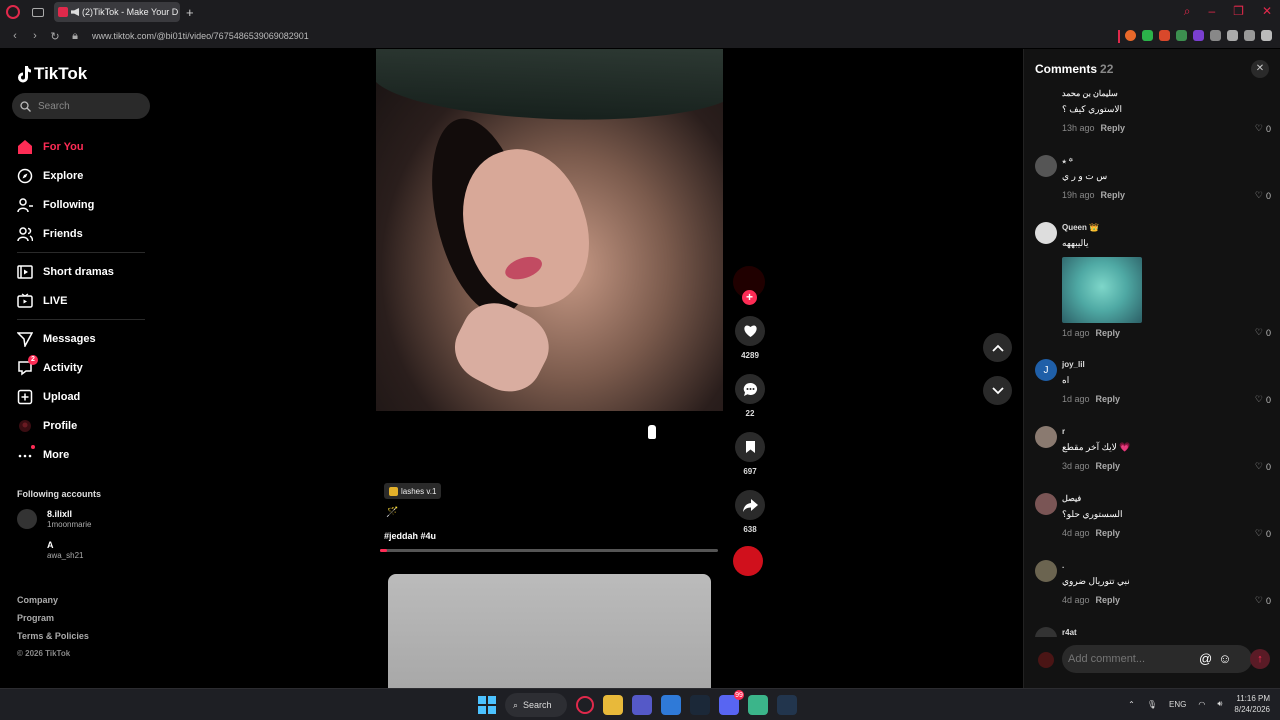 This screenshot has height=720, width=1280. What do you see at coordinates (82, 425) in the screenshot?
I see `nav-item-profile: Profile` at bounding box center [82, 425].